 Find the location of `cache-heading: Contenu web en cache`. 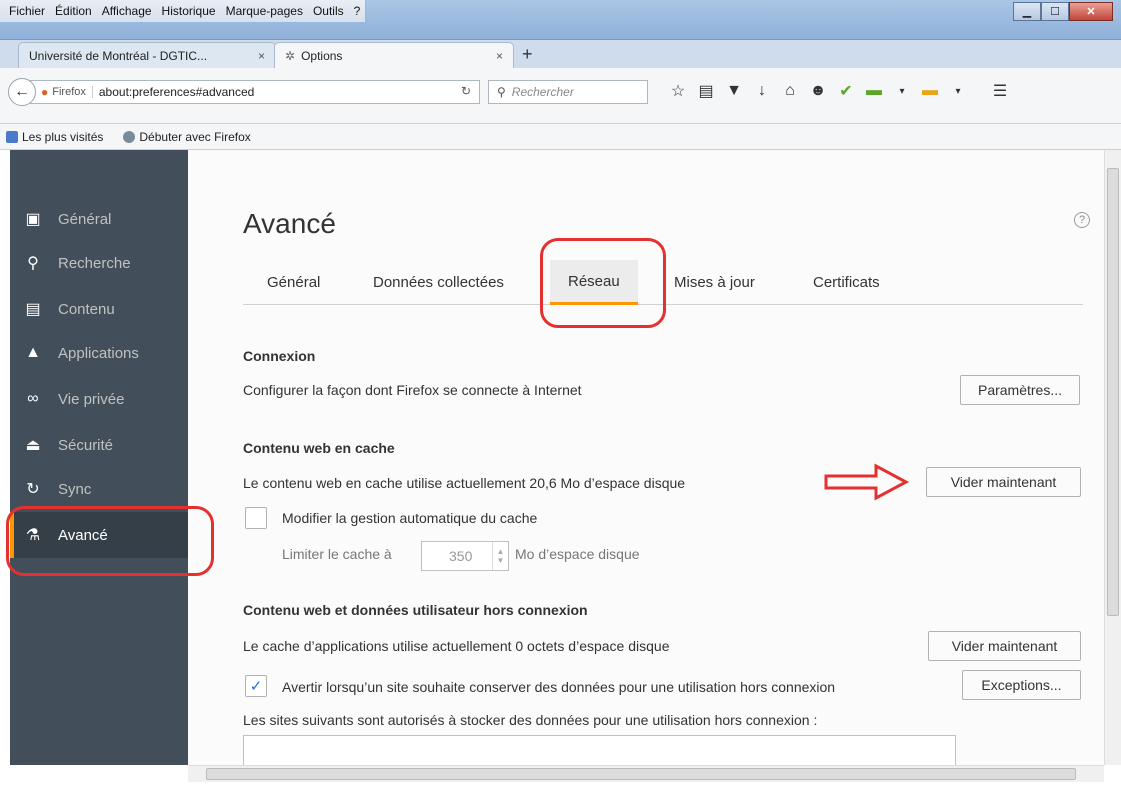

cache-heading: Contenu web en cache is located at coordinates (319, 448).